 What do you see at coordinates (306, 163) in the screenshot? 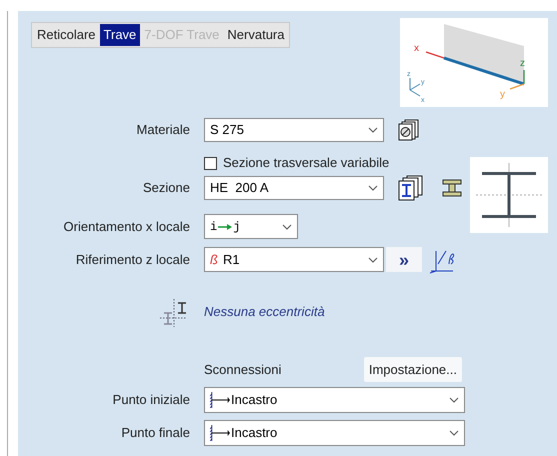
I see `checkbox-label: Sezione trasversale variabile` at bounding box center [306, 163].